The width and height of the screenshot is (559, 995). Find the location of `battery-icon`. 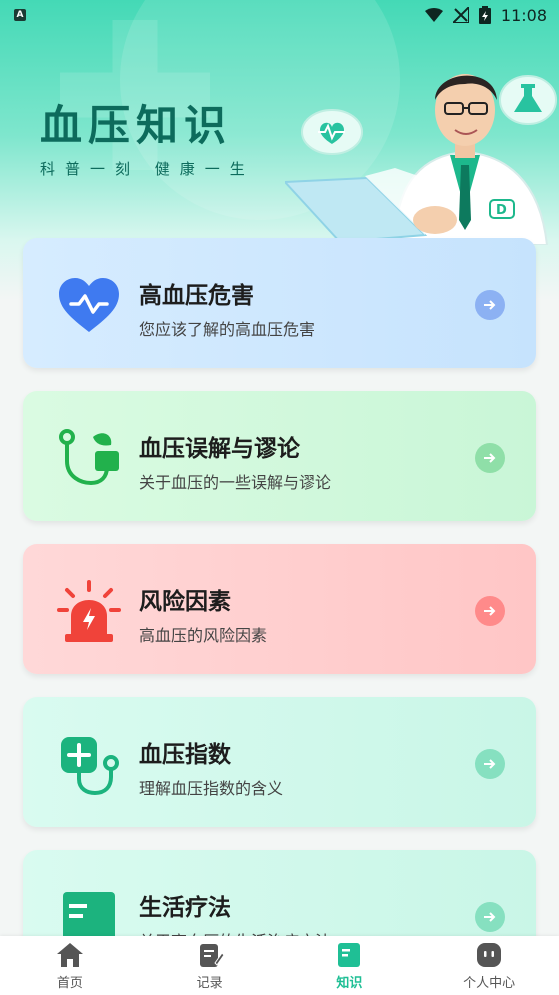

battery-icon is located at coordinates (484, 15).